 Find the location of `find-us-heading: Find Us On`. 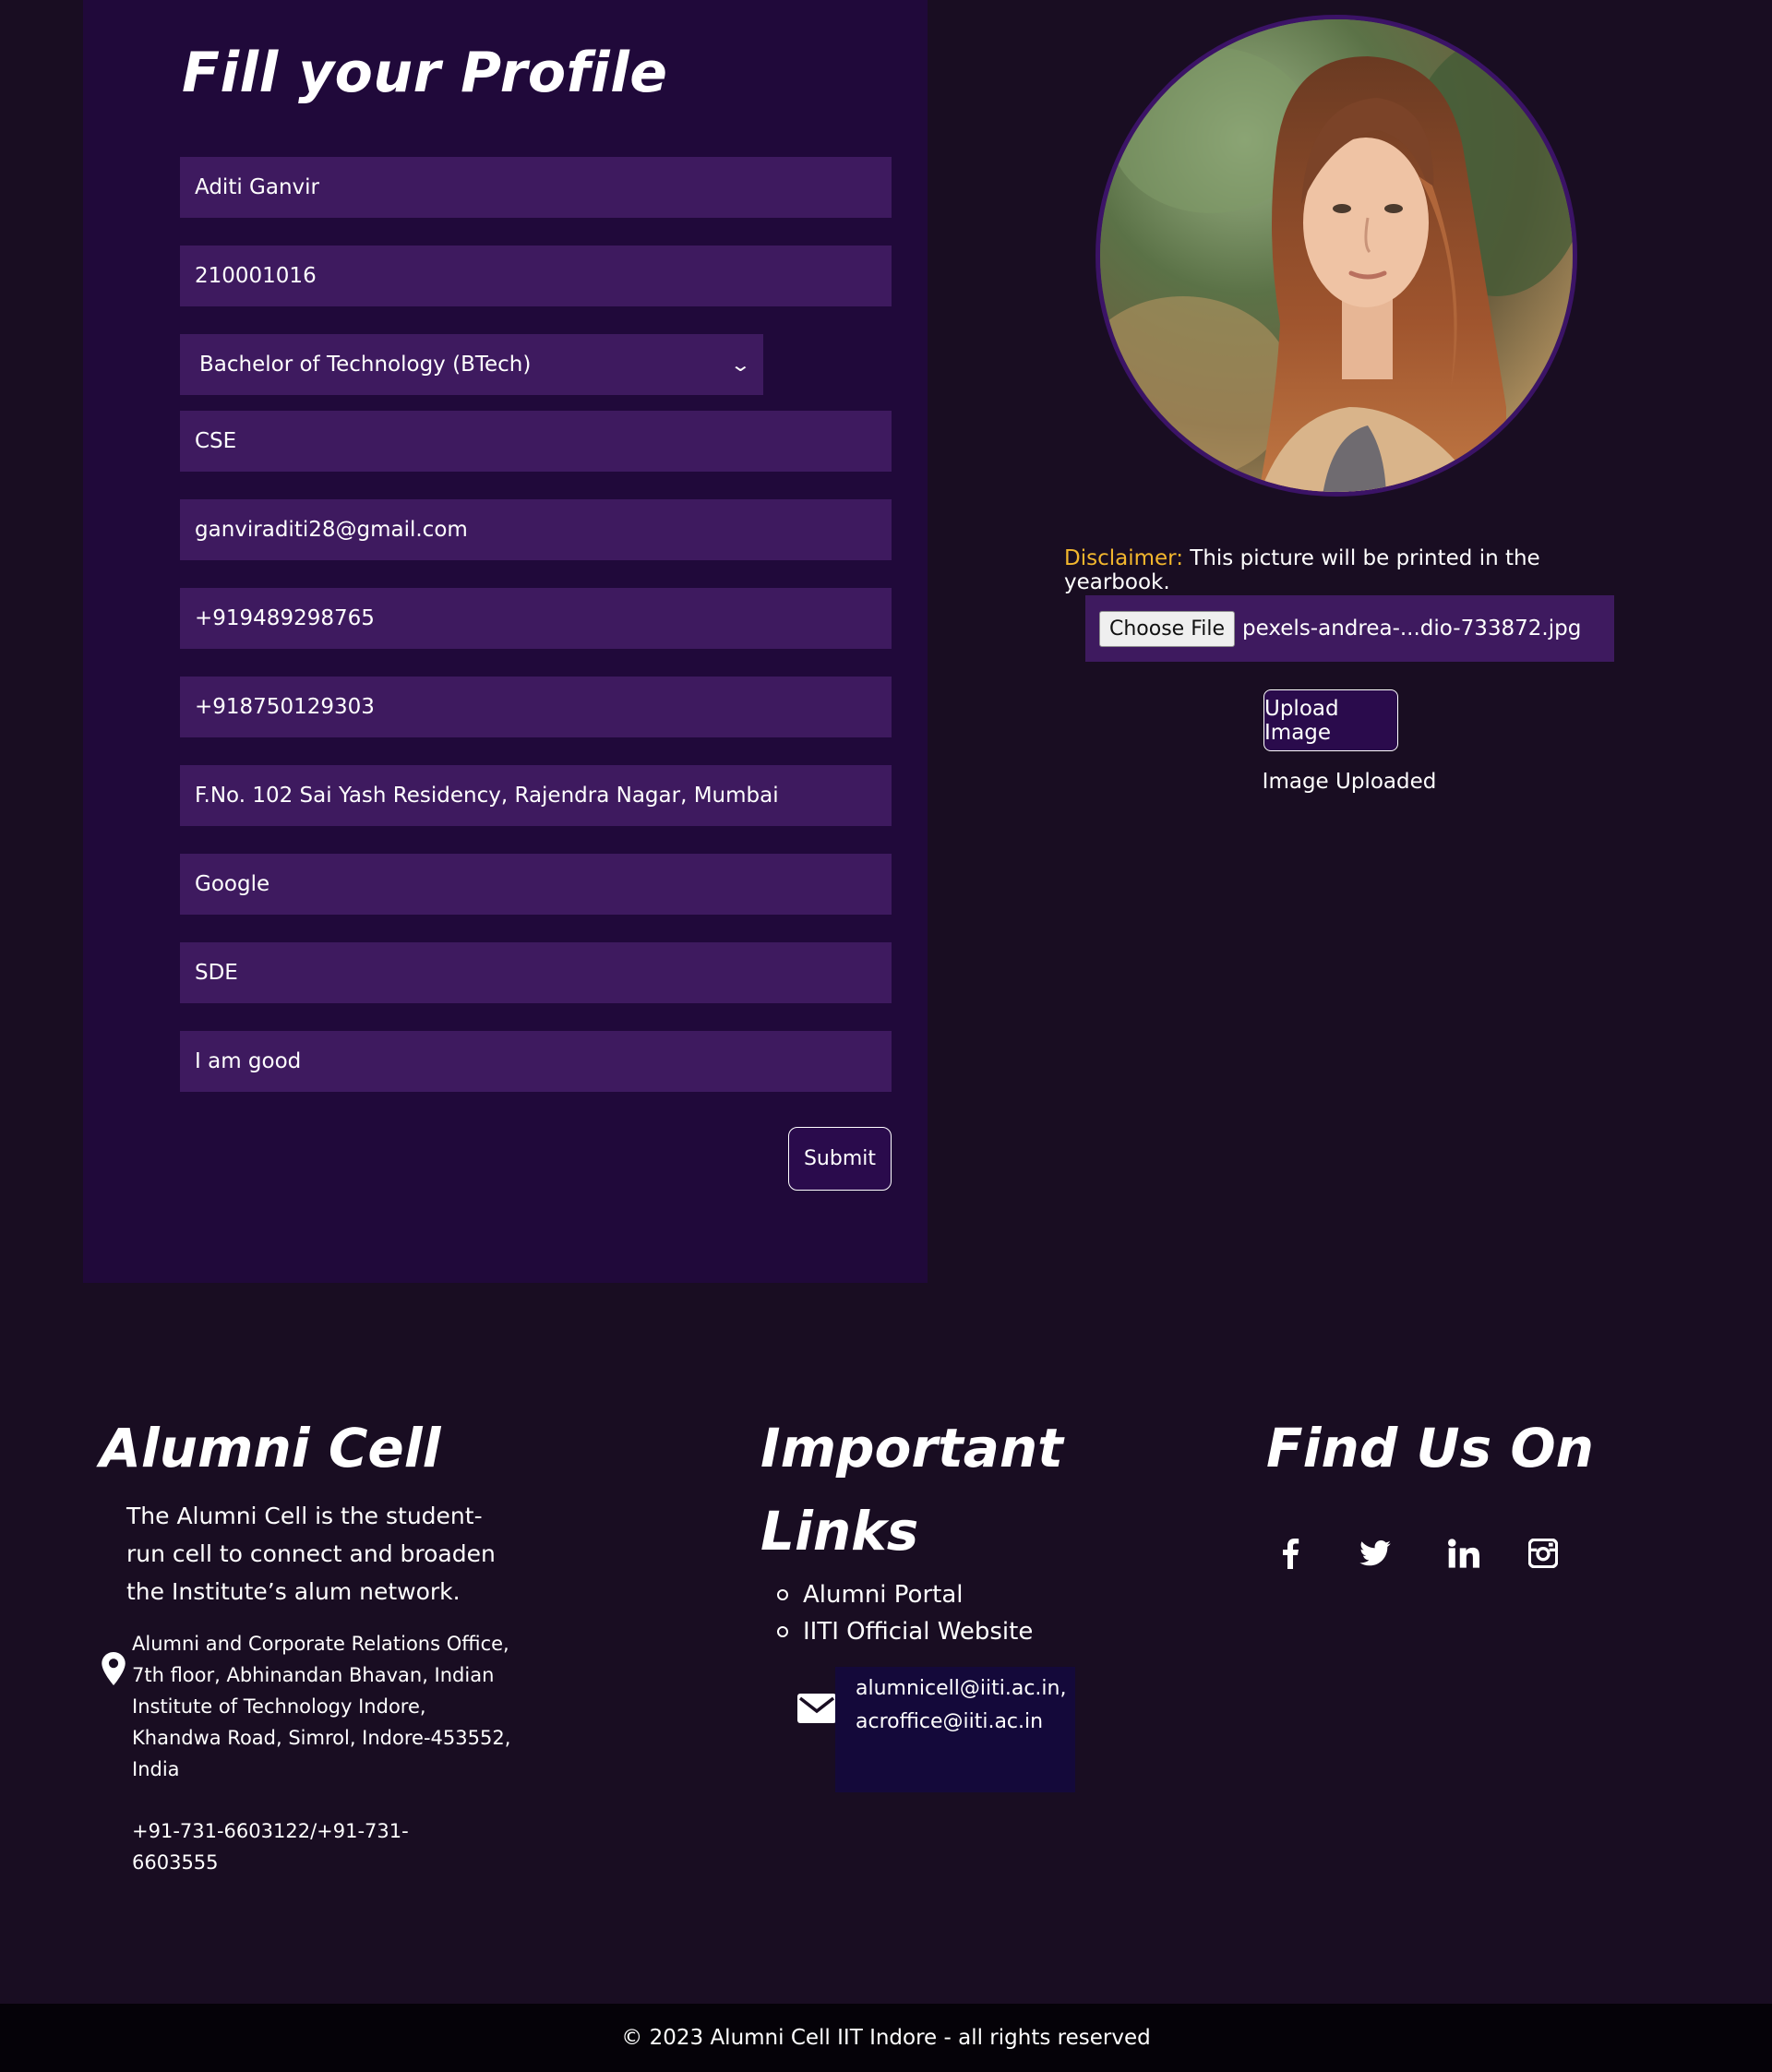

find-us-heading: Find Us On is located at coordinates (1430, 1448).